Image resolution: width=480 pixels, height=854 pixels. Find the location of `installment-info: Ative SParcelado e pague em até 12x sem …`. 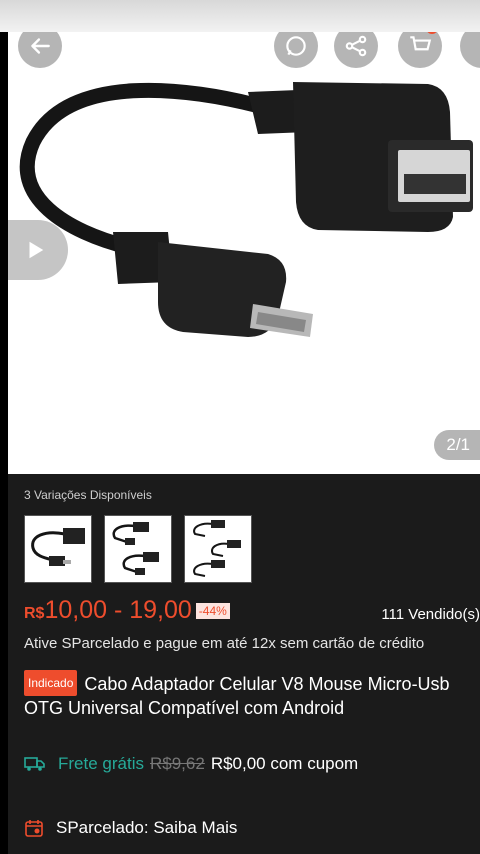

installment-info: Ative SParcelado e pague em até 12x sem … is located at coordinates (224, 643).